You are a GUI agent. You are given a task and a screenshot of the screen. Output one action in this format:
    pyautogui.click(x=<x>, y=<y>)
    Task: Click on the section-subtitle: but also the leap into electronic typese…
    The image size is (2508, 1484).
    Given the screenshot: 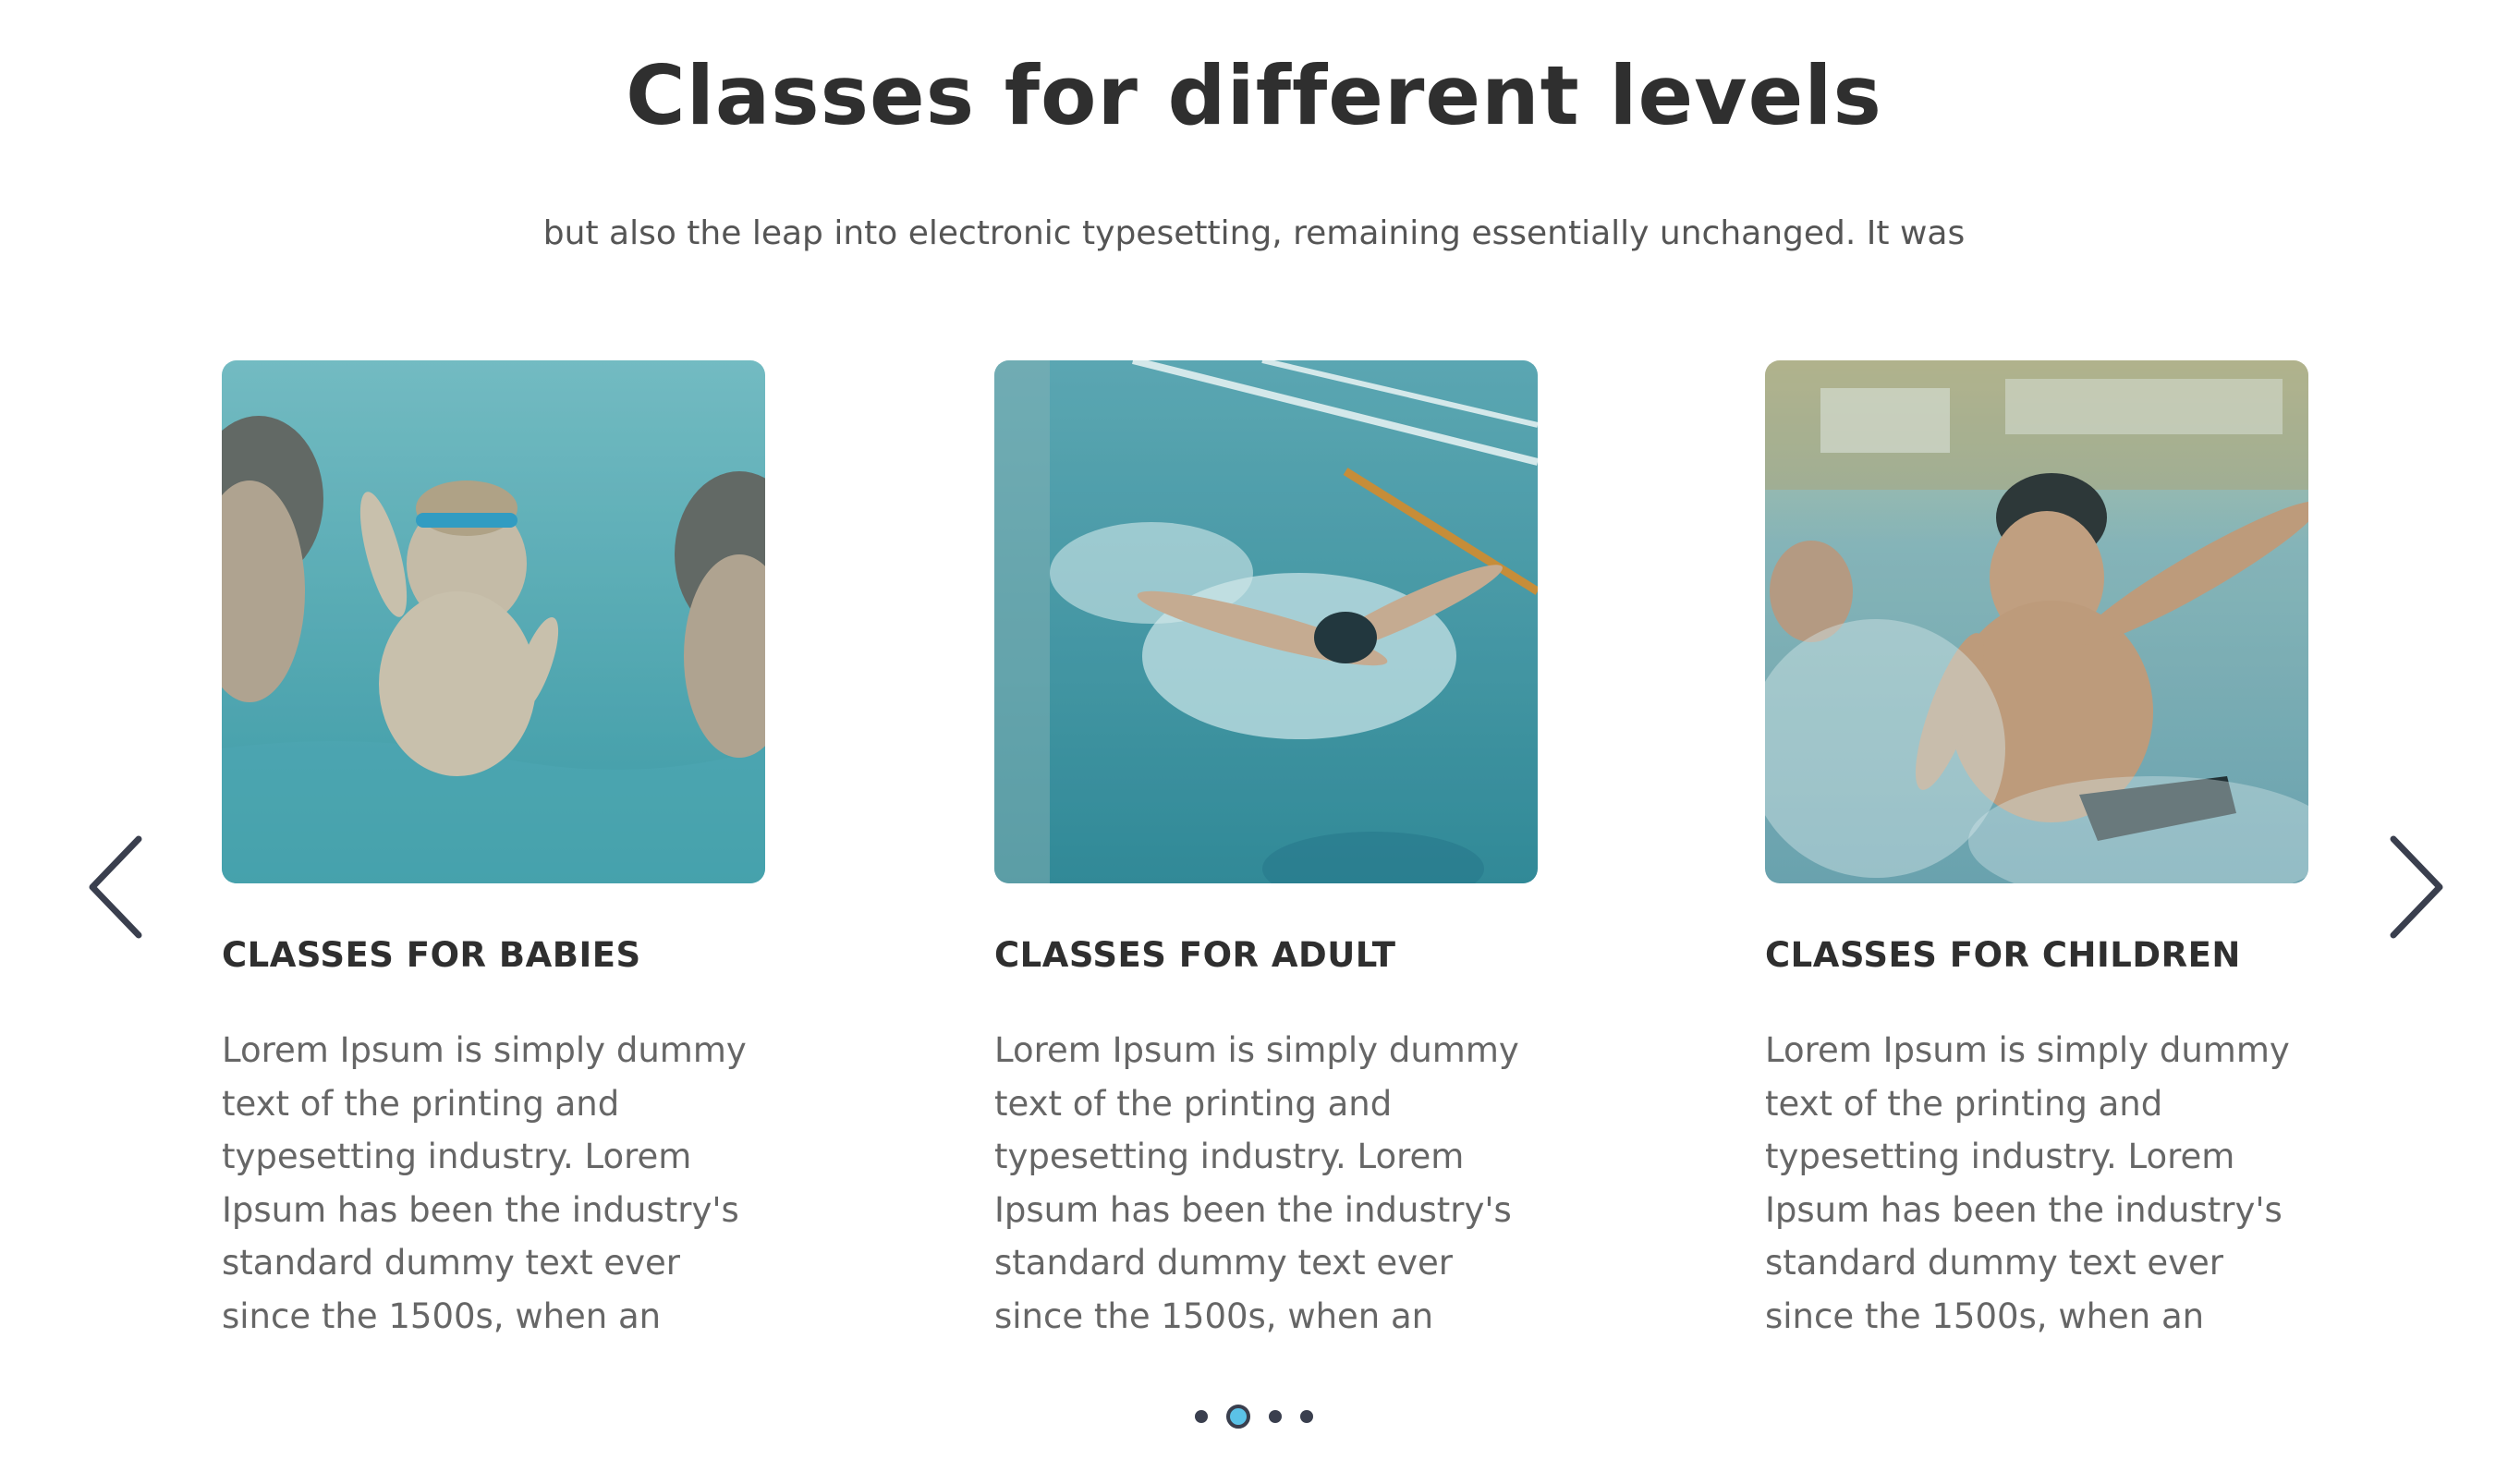 What is the action you would take?
    pyautogui.click(x=1254, y=233)
    